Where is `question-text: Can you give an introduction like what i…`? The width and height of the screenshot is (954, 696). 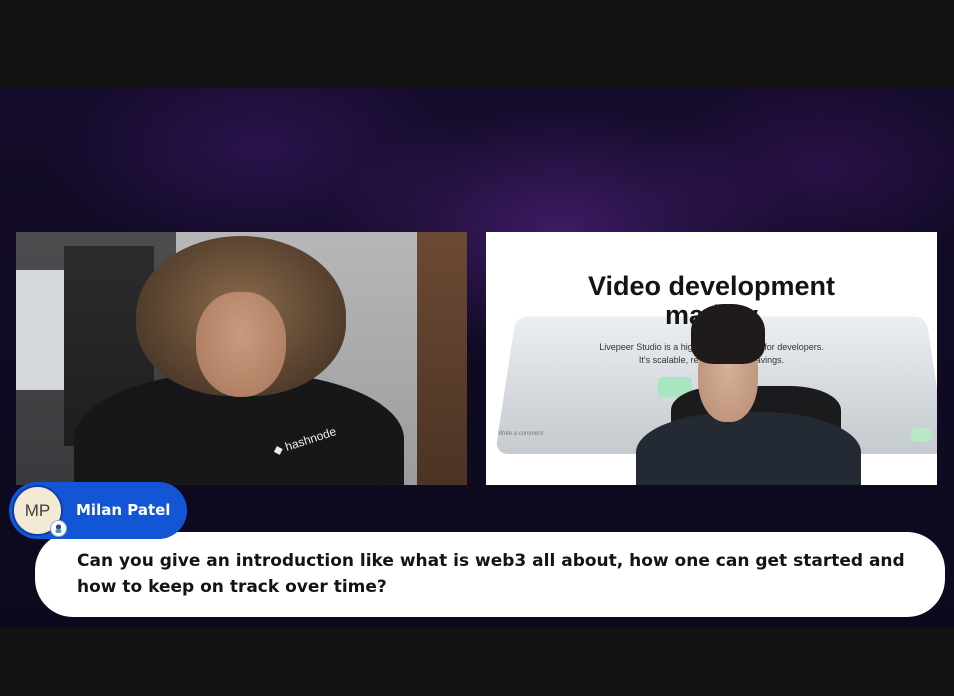 question-text: Can you give an introduction like what i… is located at coordinates (491, 574).